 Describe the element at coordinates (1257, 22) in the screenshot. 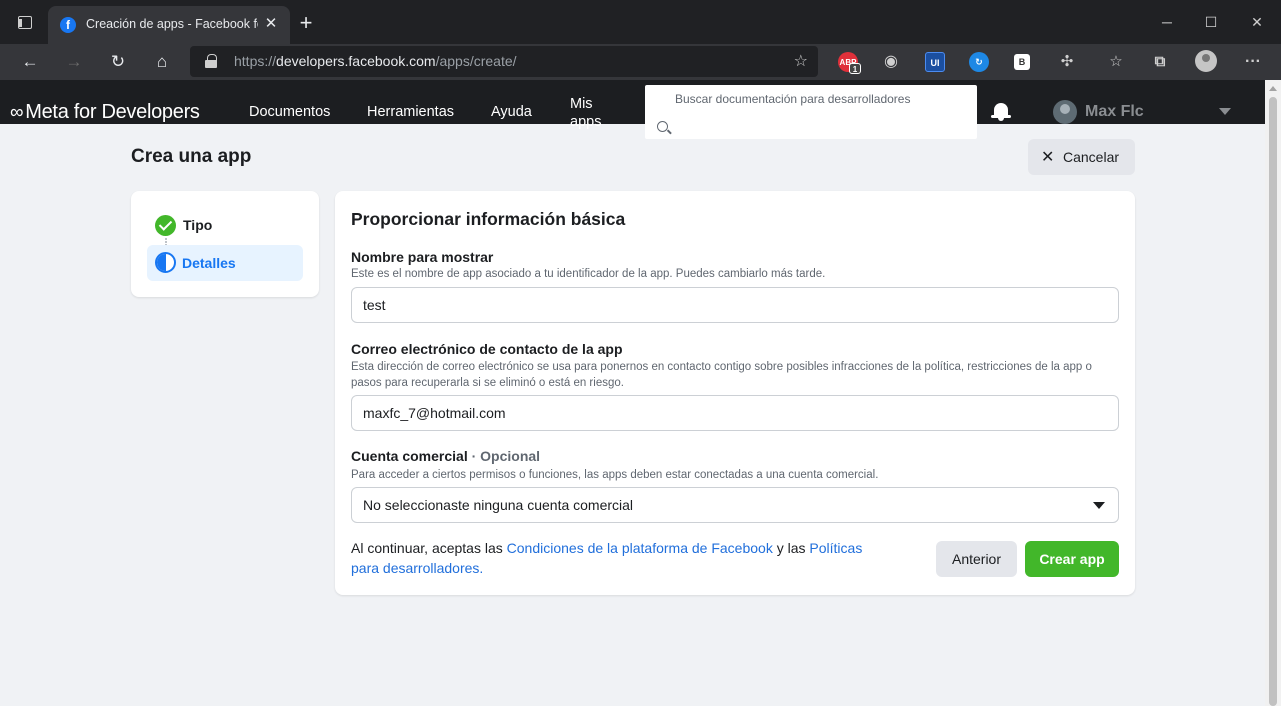

I see `close-window-icon: ✕` at that location.